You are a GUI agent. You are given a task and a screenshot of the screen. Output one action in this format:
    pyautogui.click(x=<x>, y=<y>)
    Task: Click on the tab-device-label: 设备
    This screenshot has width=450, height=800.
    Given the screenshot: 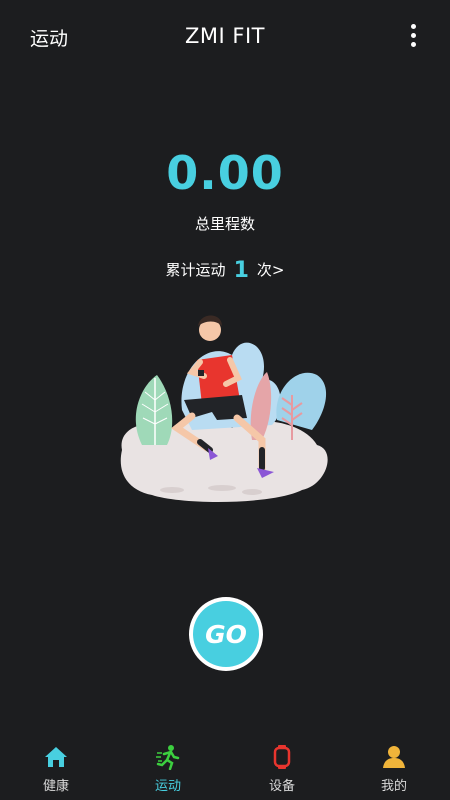 What is the action you would take?
    pyautogui.click(x=281, y=786)
    